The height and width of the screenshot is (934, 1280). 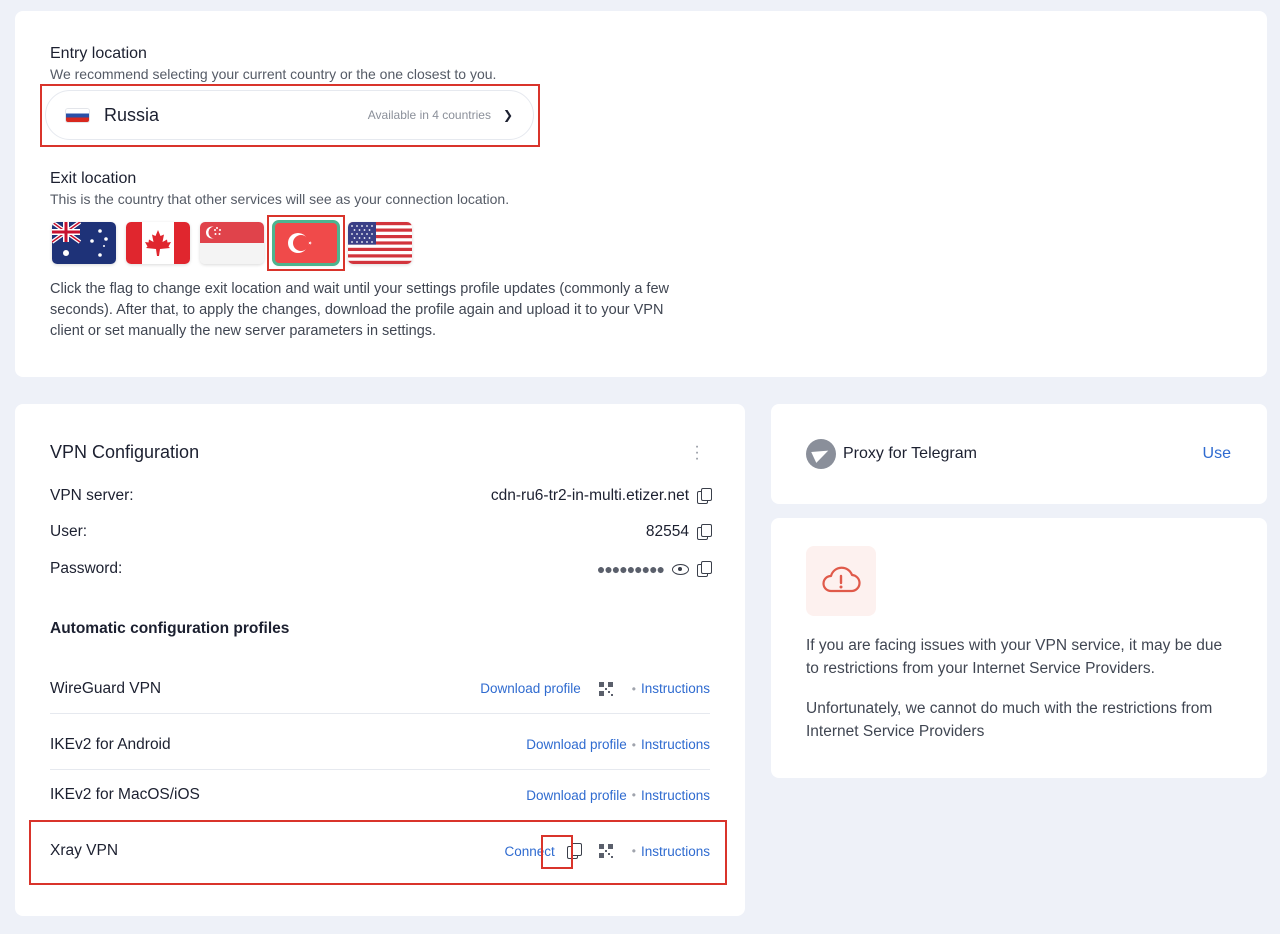 What do you see at coordinates (704, 496) in the screenshot?
I see `copy-server-icon` at bounding box center [704, 496].